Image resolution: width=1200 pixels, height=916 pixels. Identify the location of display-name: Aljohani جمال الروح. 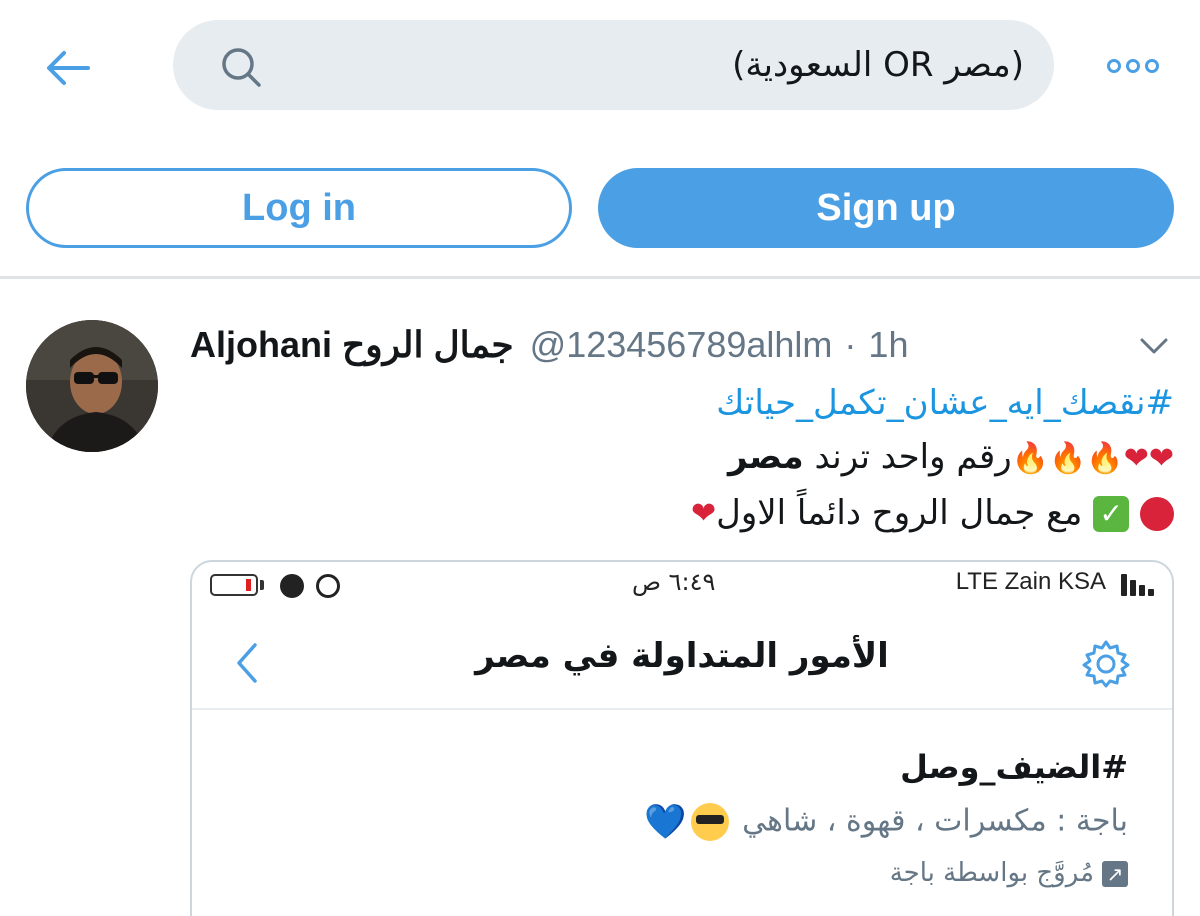
(352, 345).